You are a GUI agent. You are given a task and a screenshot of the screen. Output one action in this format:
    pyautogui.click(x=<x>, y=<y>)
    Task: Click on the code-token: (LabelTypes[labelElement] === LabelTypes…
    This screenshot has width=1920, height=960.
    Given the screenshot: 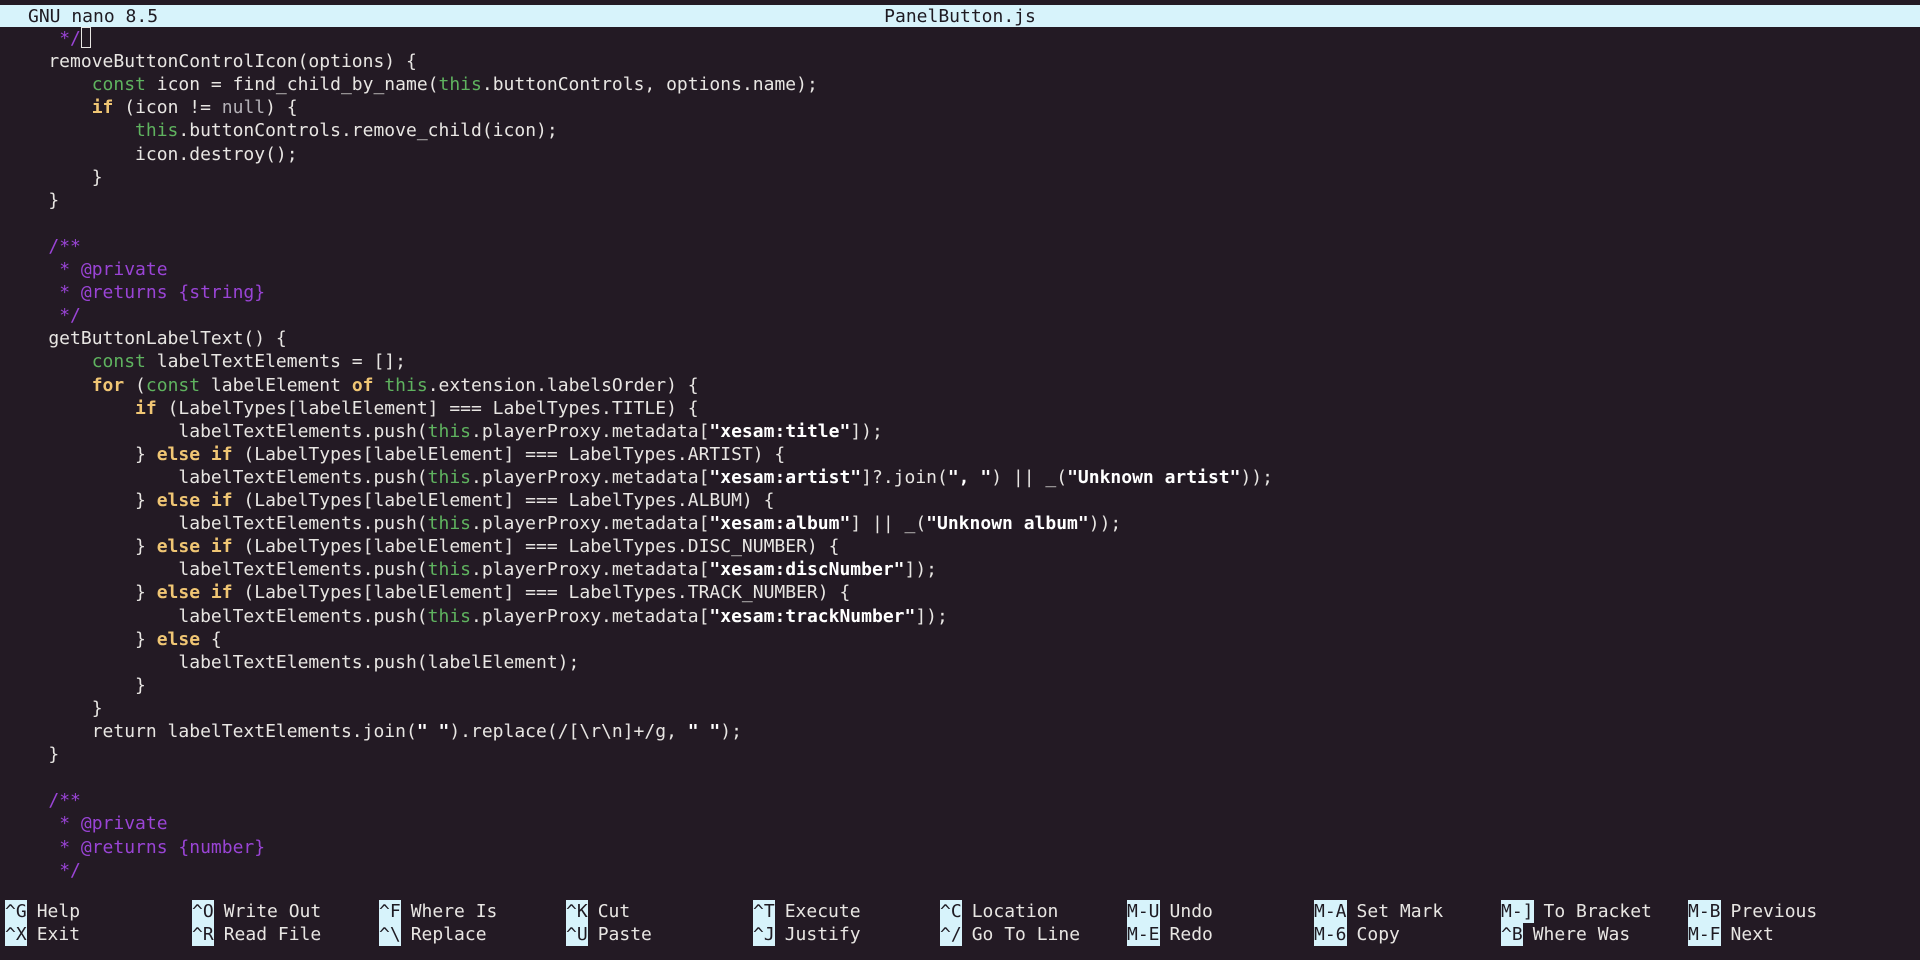 What is the action you would take?
    pyautogui.click(x=541, y=593)
    